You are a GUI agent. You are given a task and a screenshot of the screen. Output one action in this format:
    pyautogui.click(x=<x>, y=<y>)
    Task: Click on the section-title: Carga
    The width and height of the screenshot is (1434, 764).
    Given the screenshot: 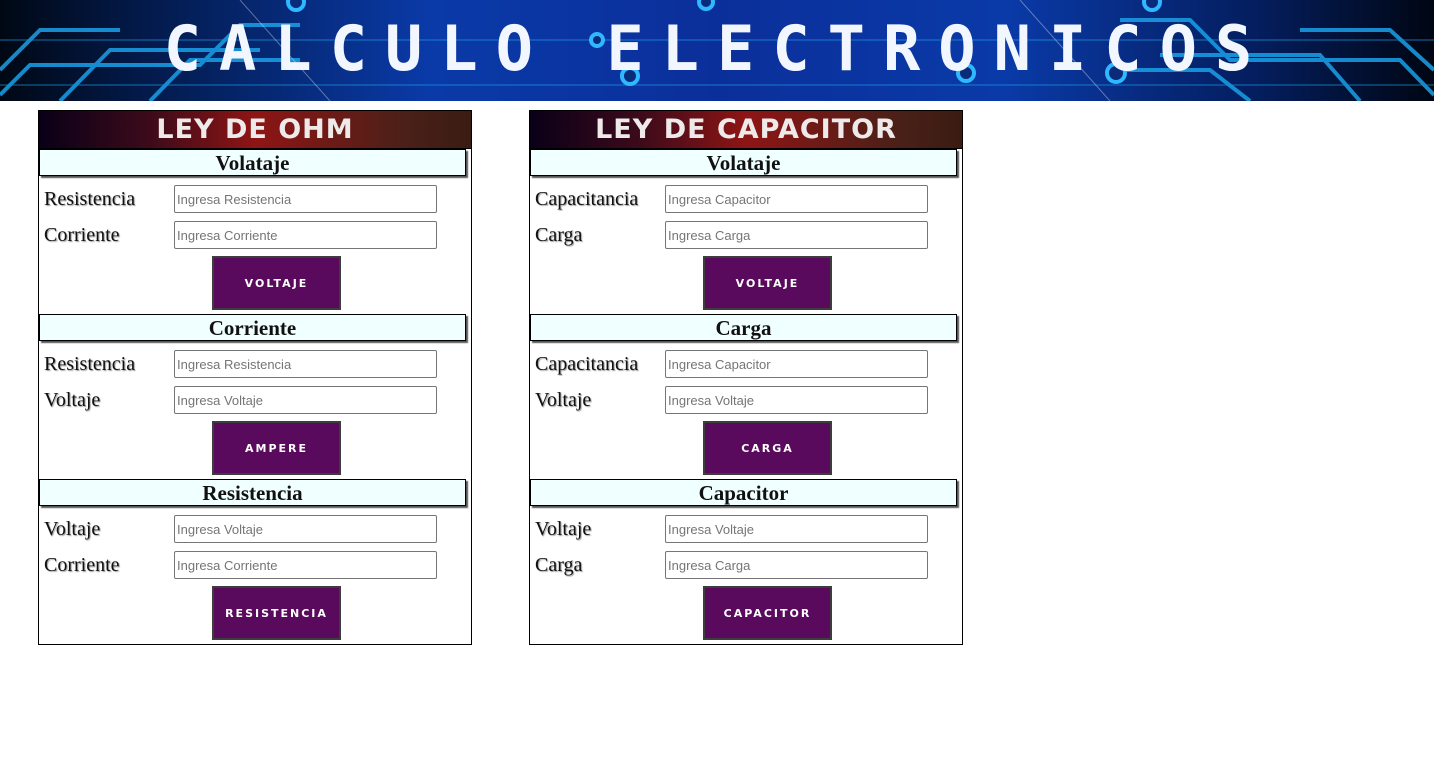 What is the action you would take?
    pyautogui.click(x=743, y=327)
    